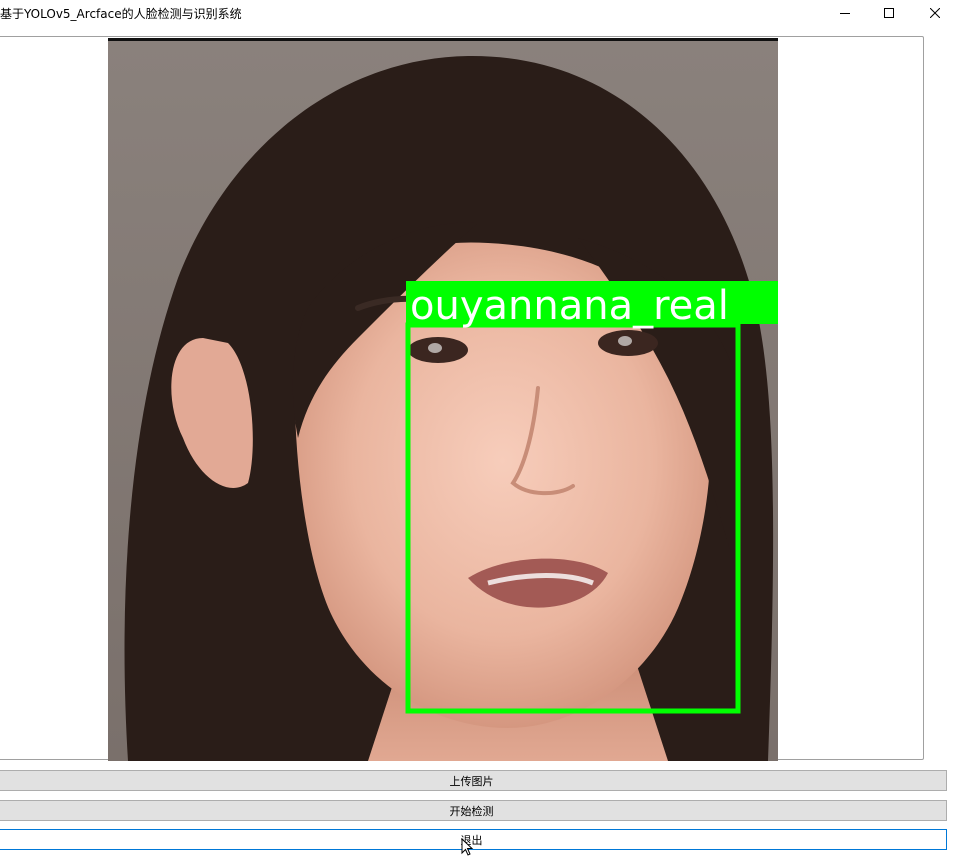 This screenshot has width=953, height=858. Describe the element at coordinates (569, 306) in the screenshot. I see `detection-label: ouyannana_real` at that location.